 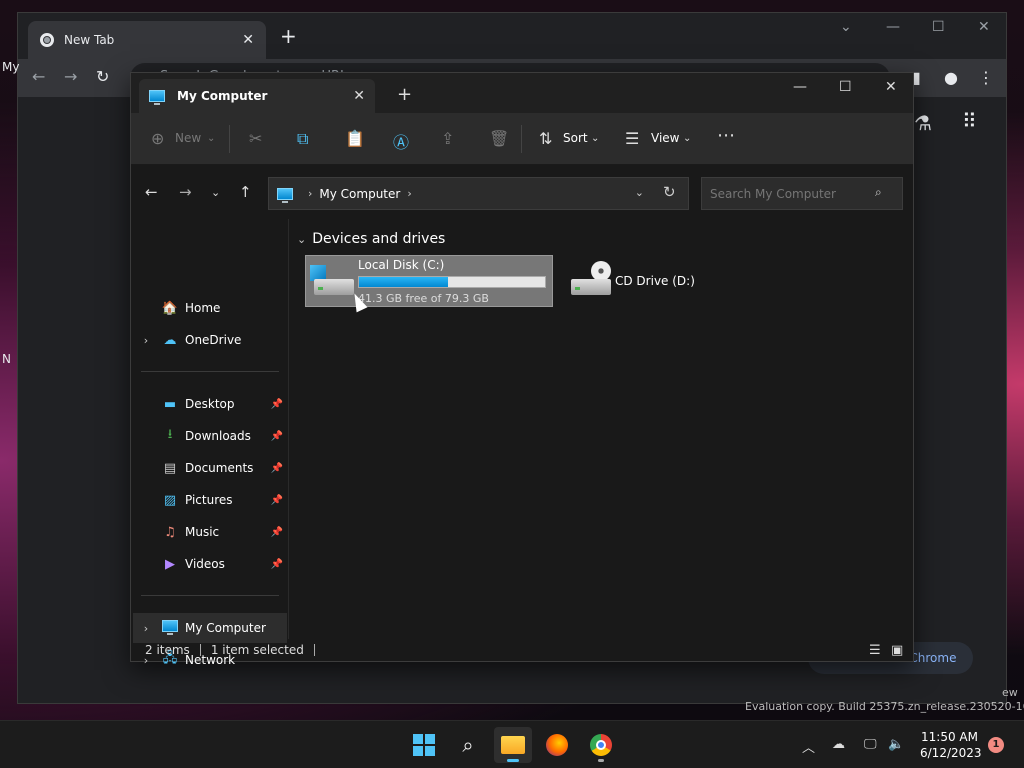 I want to click on labs-flask-icon: ⚗, so click(x=923, y=123).